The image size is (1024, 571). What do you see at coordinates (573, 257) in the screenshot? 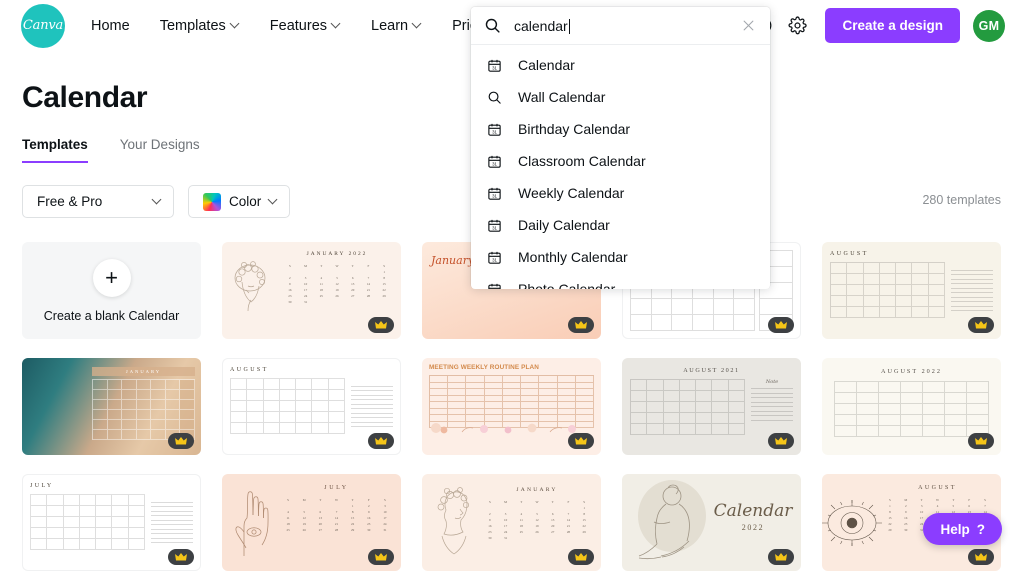
I see `suggestion-label: Monthly Calendar` at bounding box center [573, 257].